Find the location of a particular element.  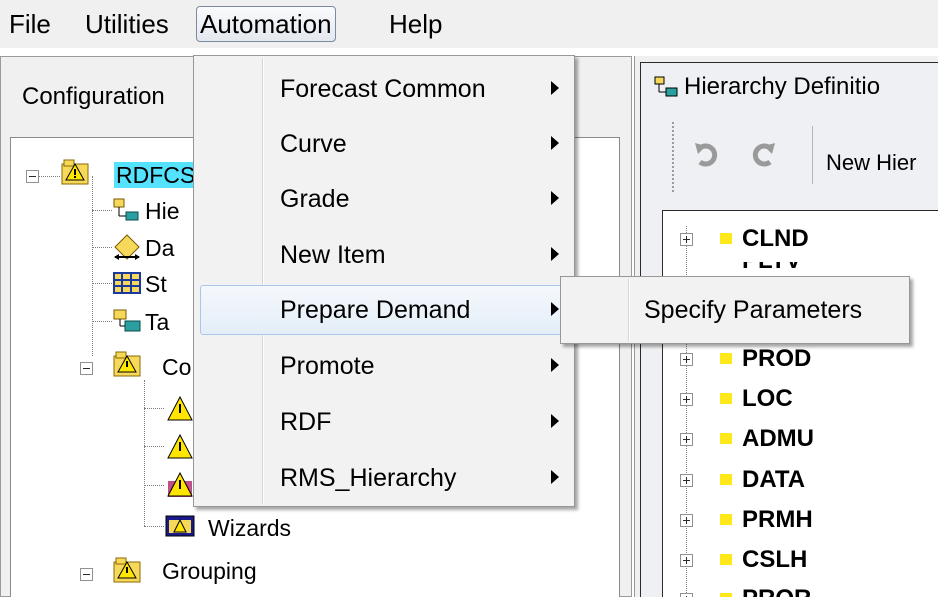

hierarchy-row: PROD is located at coordinates (800, 359).